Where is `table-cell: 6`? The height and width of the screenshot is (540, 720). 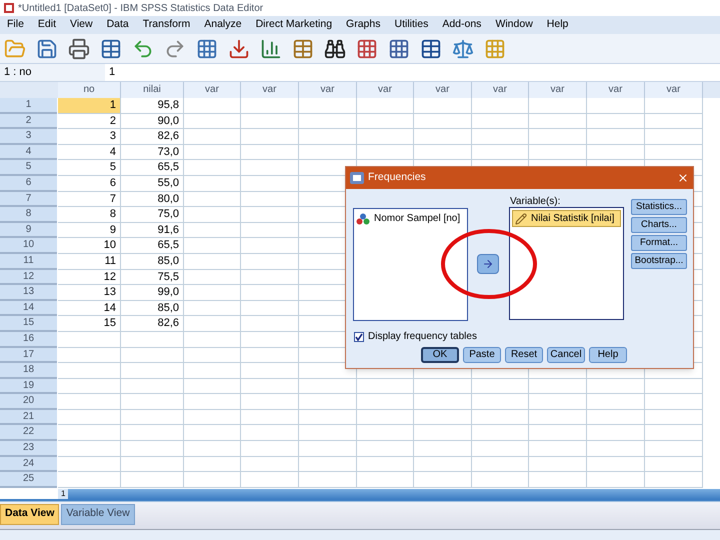 table-cell: 6 is located at coordinates (89, 184).